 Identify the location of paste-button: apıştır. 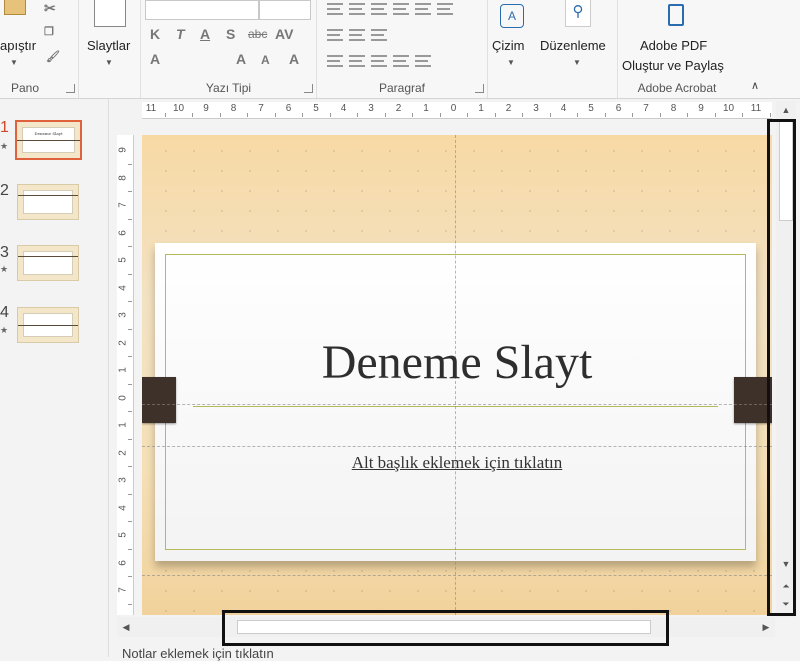
(18, 45).